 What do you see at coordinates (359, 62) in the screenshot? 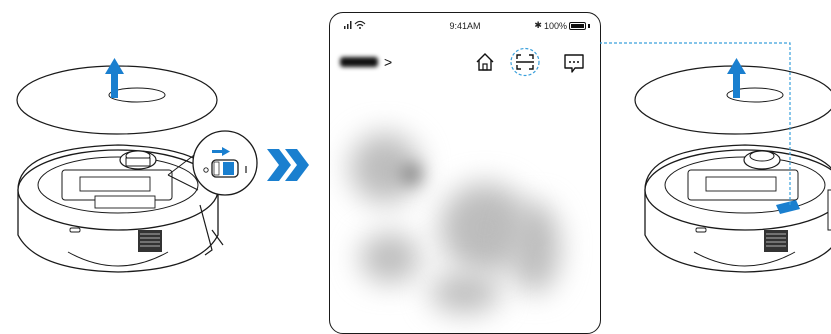
I see `device-name-blurred` at bounding box center [359, 62].